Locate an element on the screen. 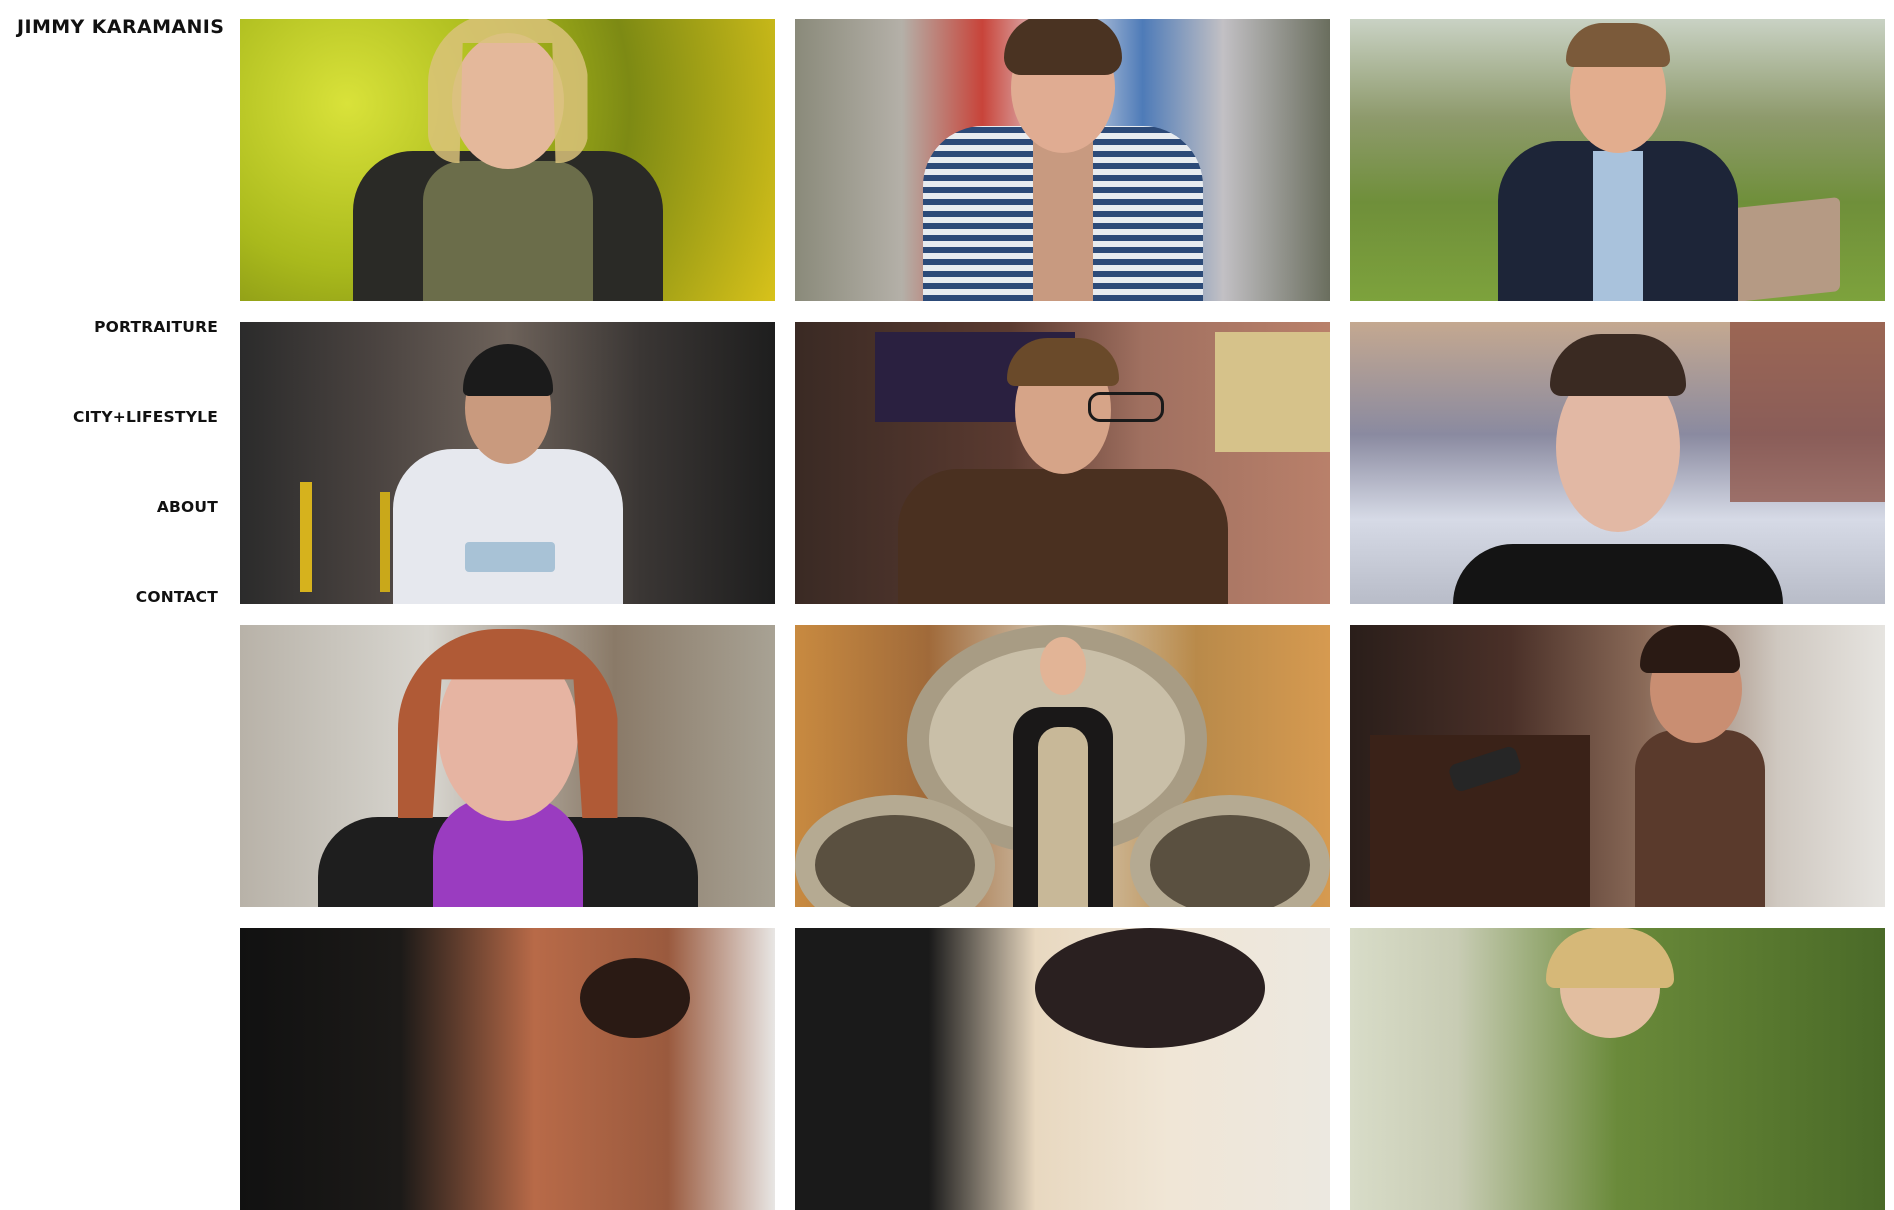 Image resolution: width=1894 pixels, height=1210 pixels. nav-item-contact: CONTACT is located at coordinates (177, 597).